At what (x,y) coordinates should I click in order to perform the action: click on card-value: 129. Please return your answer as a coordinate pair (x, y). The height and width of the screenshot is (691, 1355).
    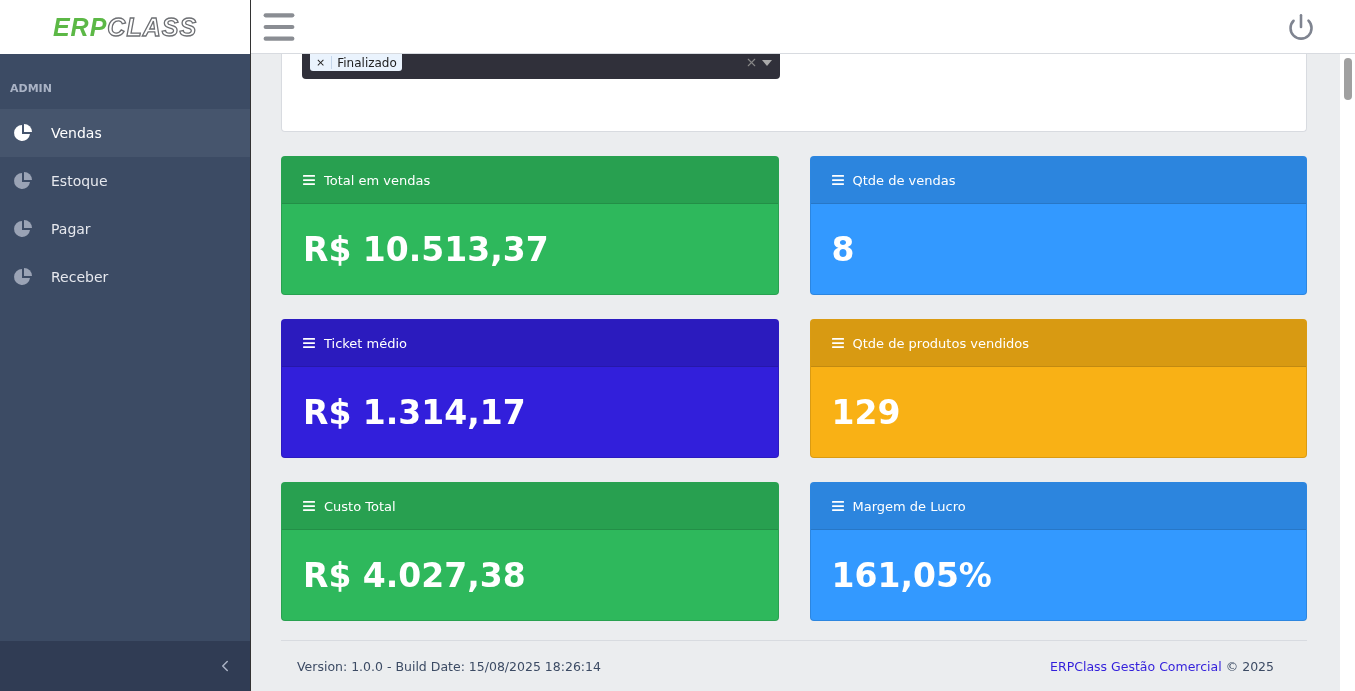
    Looking at the image, I should click on (866, 412).